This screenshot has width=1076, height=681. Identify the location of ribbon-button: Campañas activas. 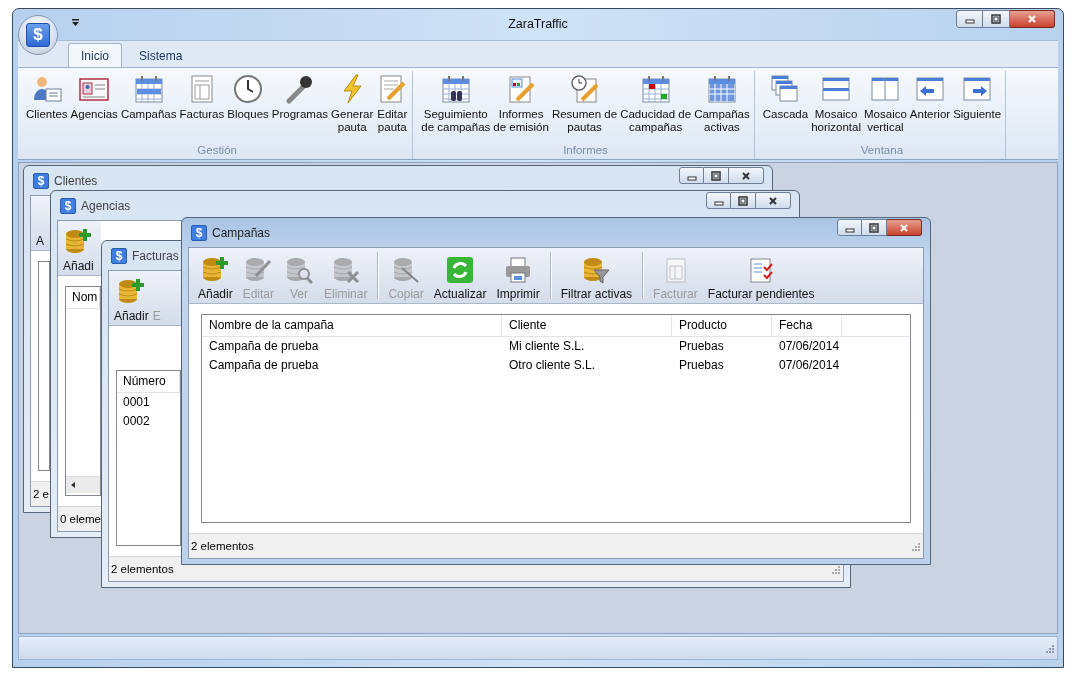
(722, 103).